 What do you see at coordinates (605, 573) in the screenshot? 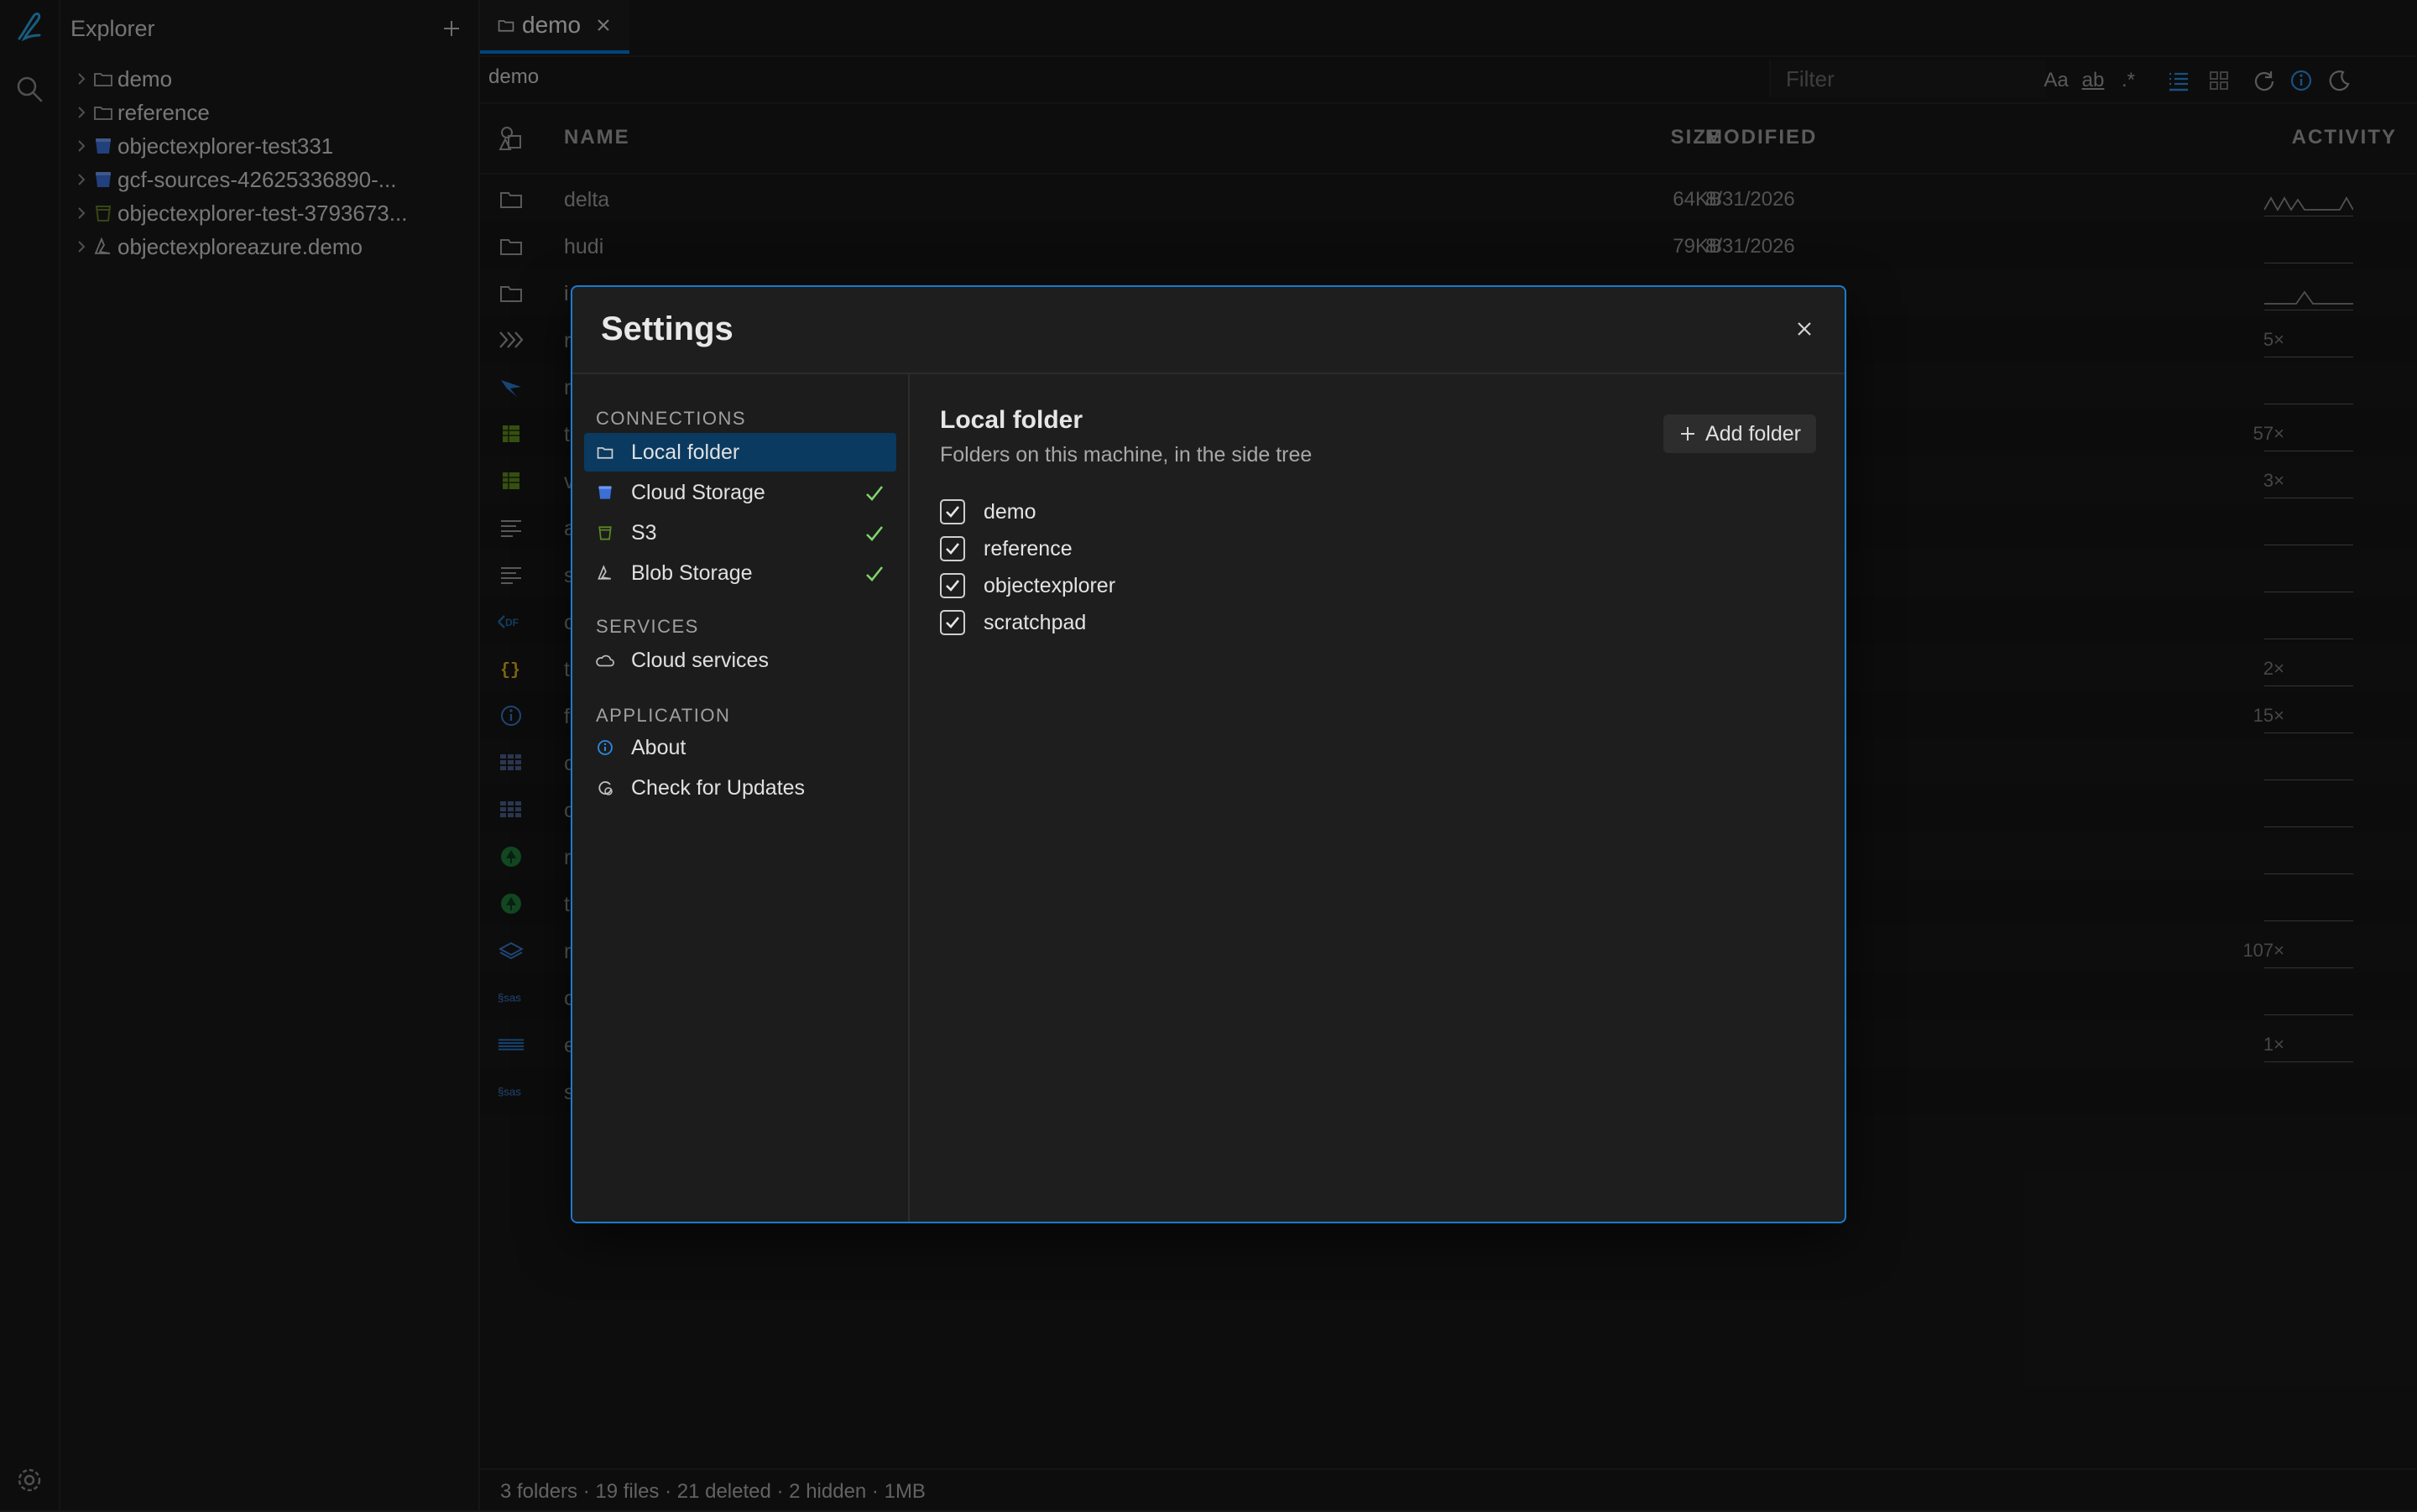
I see `azure-icon` at bounding box center [605, 573].